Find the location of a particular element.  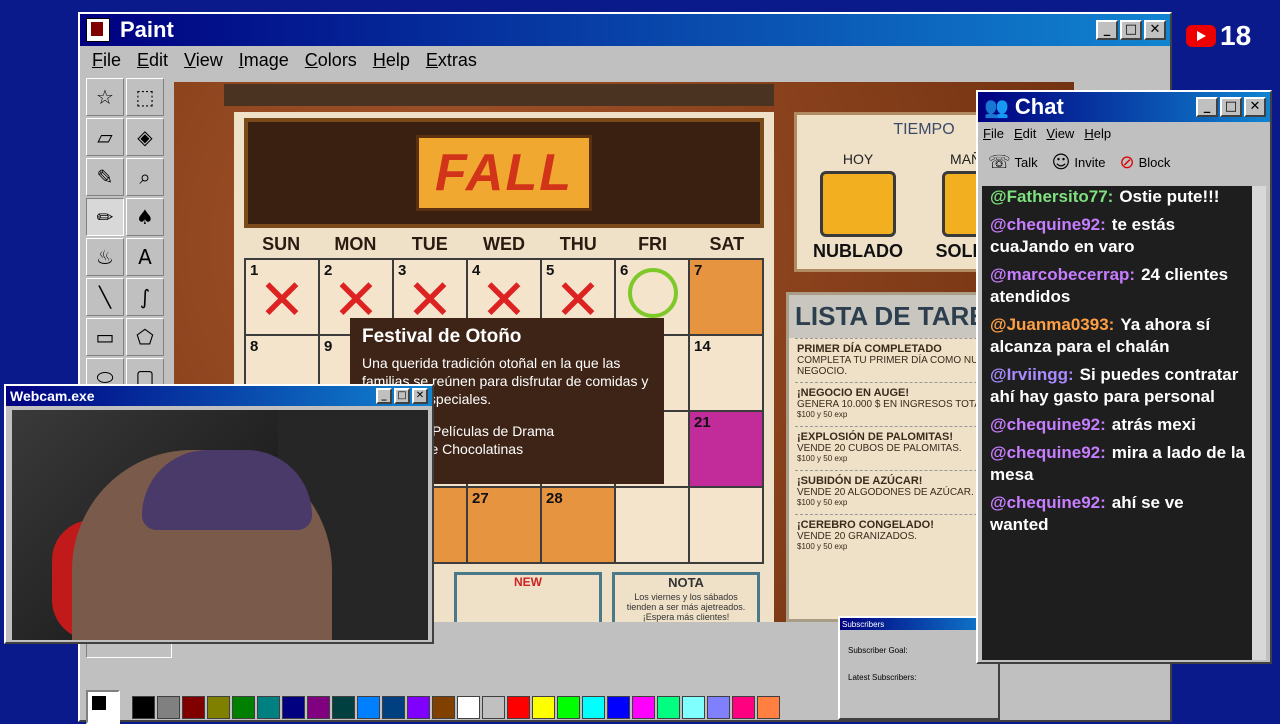

new-item-card: NEW is located at coordinates (528, 597).